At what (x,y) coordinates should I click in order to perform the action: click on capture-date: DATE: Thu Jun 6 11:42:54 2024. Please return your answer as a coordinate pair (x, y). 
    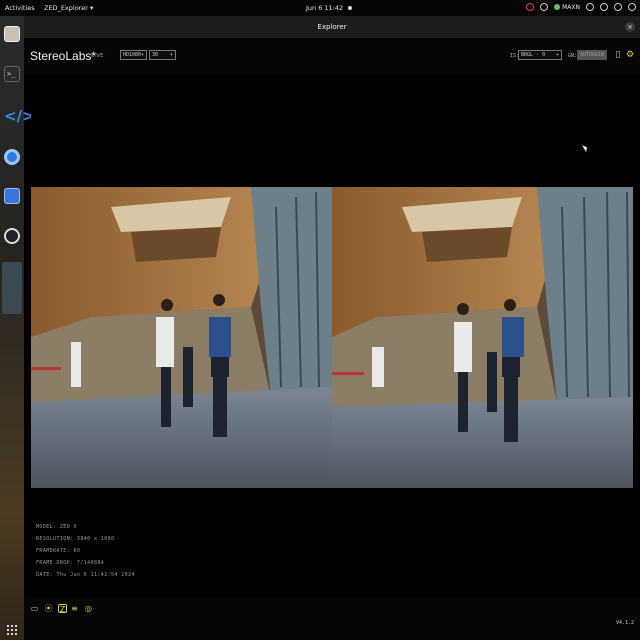
    Looking at the image, I should click on (85, 575).